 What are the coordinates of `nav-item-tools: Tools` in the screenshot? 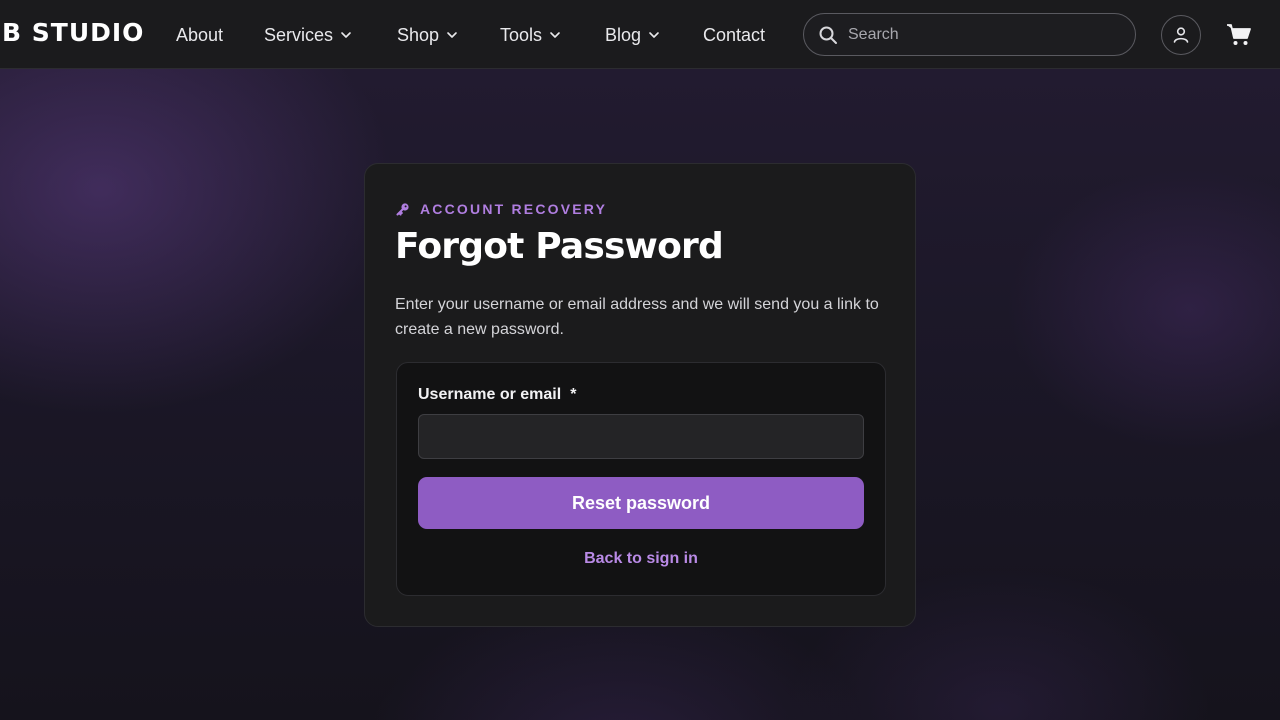 It's located at (530, 35).